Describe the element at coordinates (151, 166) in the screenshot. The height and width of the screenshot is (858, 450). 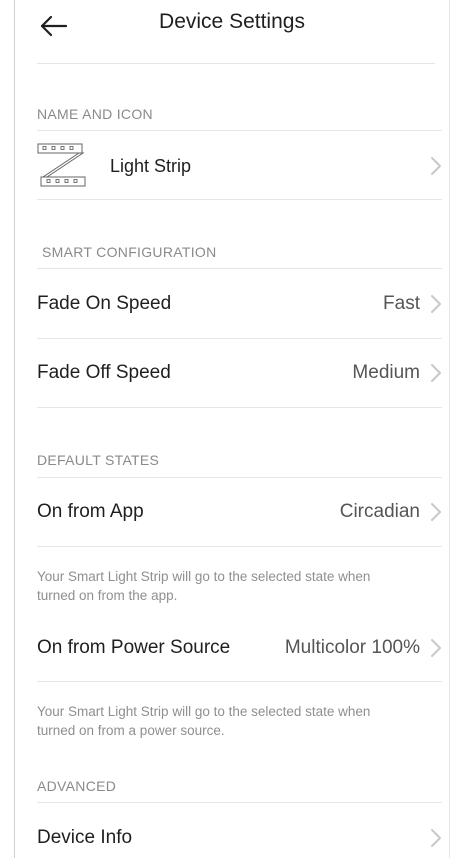
I see `device-name-label: Light Strip` at that location.